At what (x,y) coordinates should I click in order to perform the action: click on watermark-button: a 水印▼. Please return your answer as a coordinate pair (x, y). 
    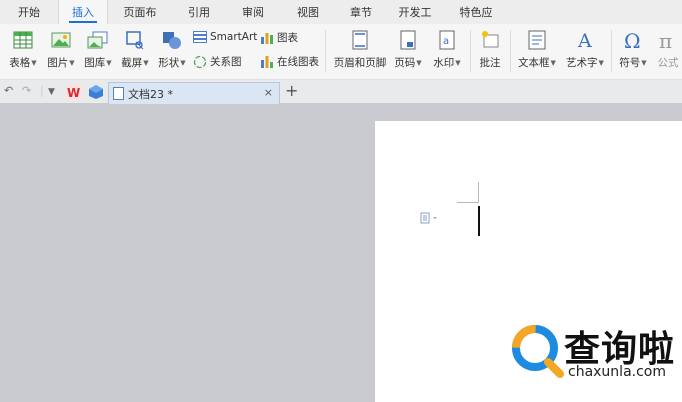
    Looking at the image, I should click on (447, 47).